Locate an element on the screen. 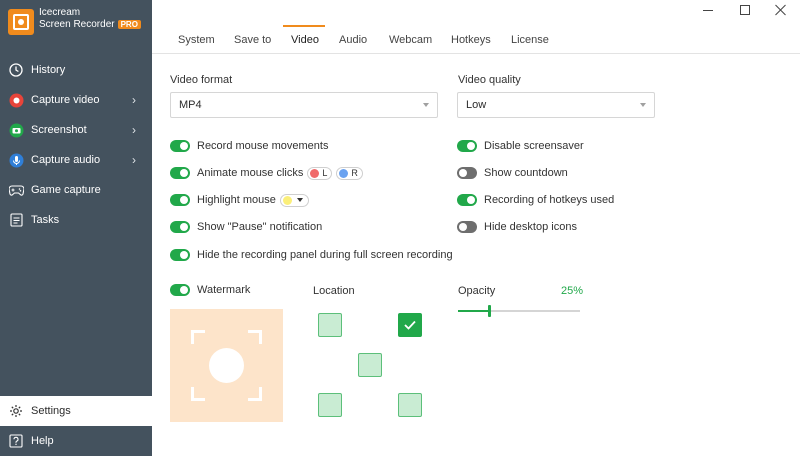 The image size is (800, 456). sidebar-item-label: Help is located at coordinates (42, 441).